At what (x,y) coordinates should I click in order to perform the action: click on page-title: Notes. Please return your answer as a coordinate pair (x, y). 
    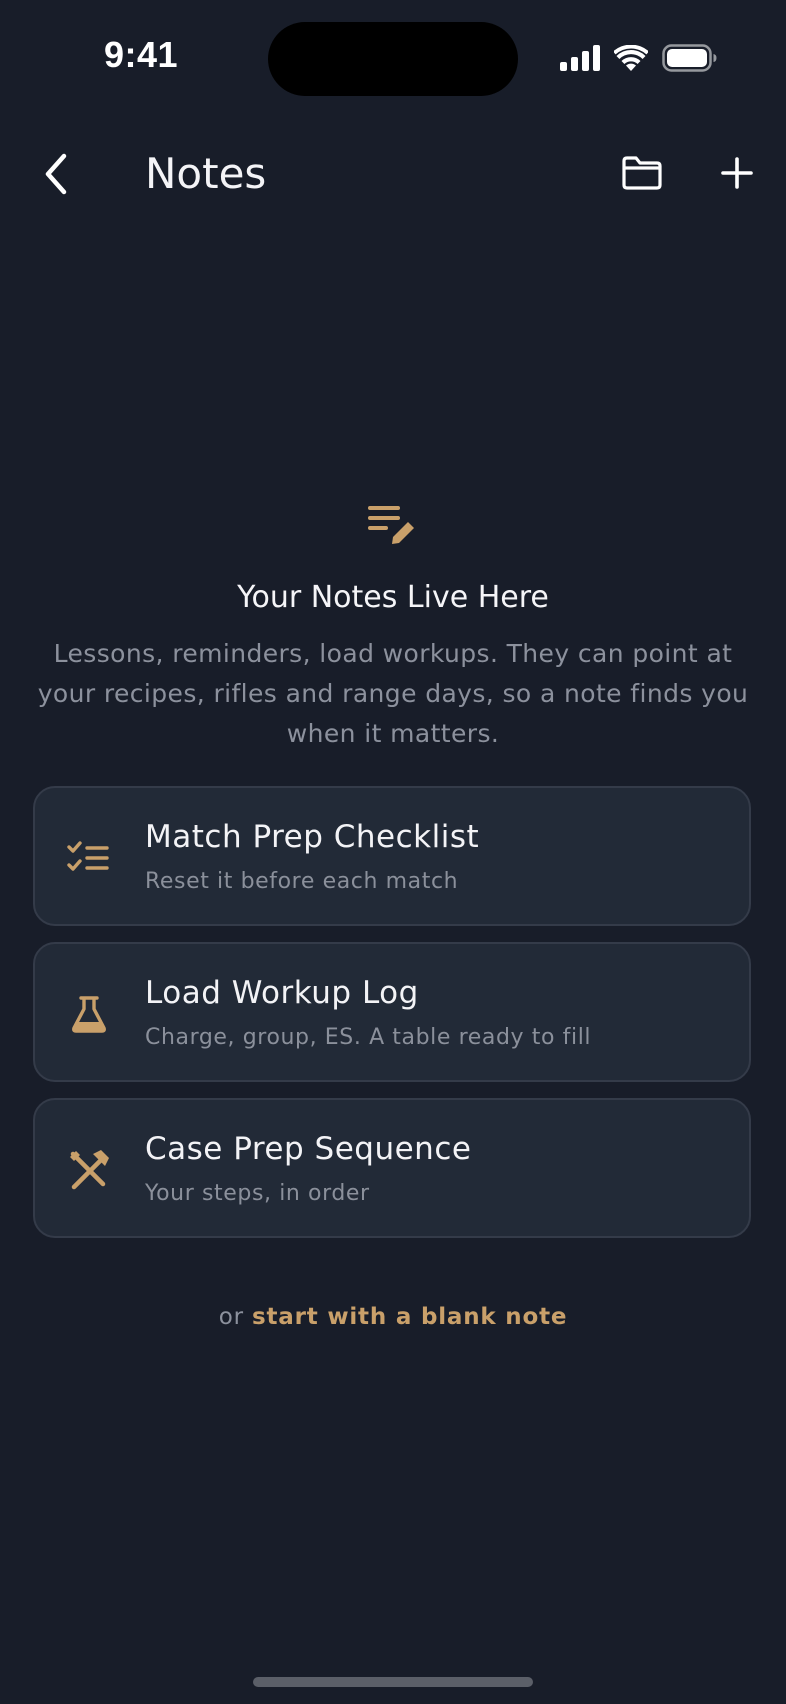
    Looking at the image, I should click on (206, 173).